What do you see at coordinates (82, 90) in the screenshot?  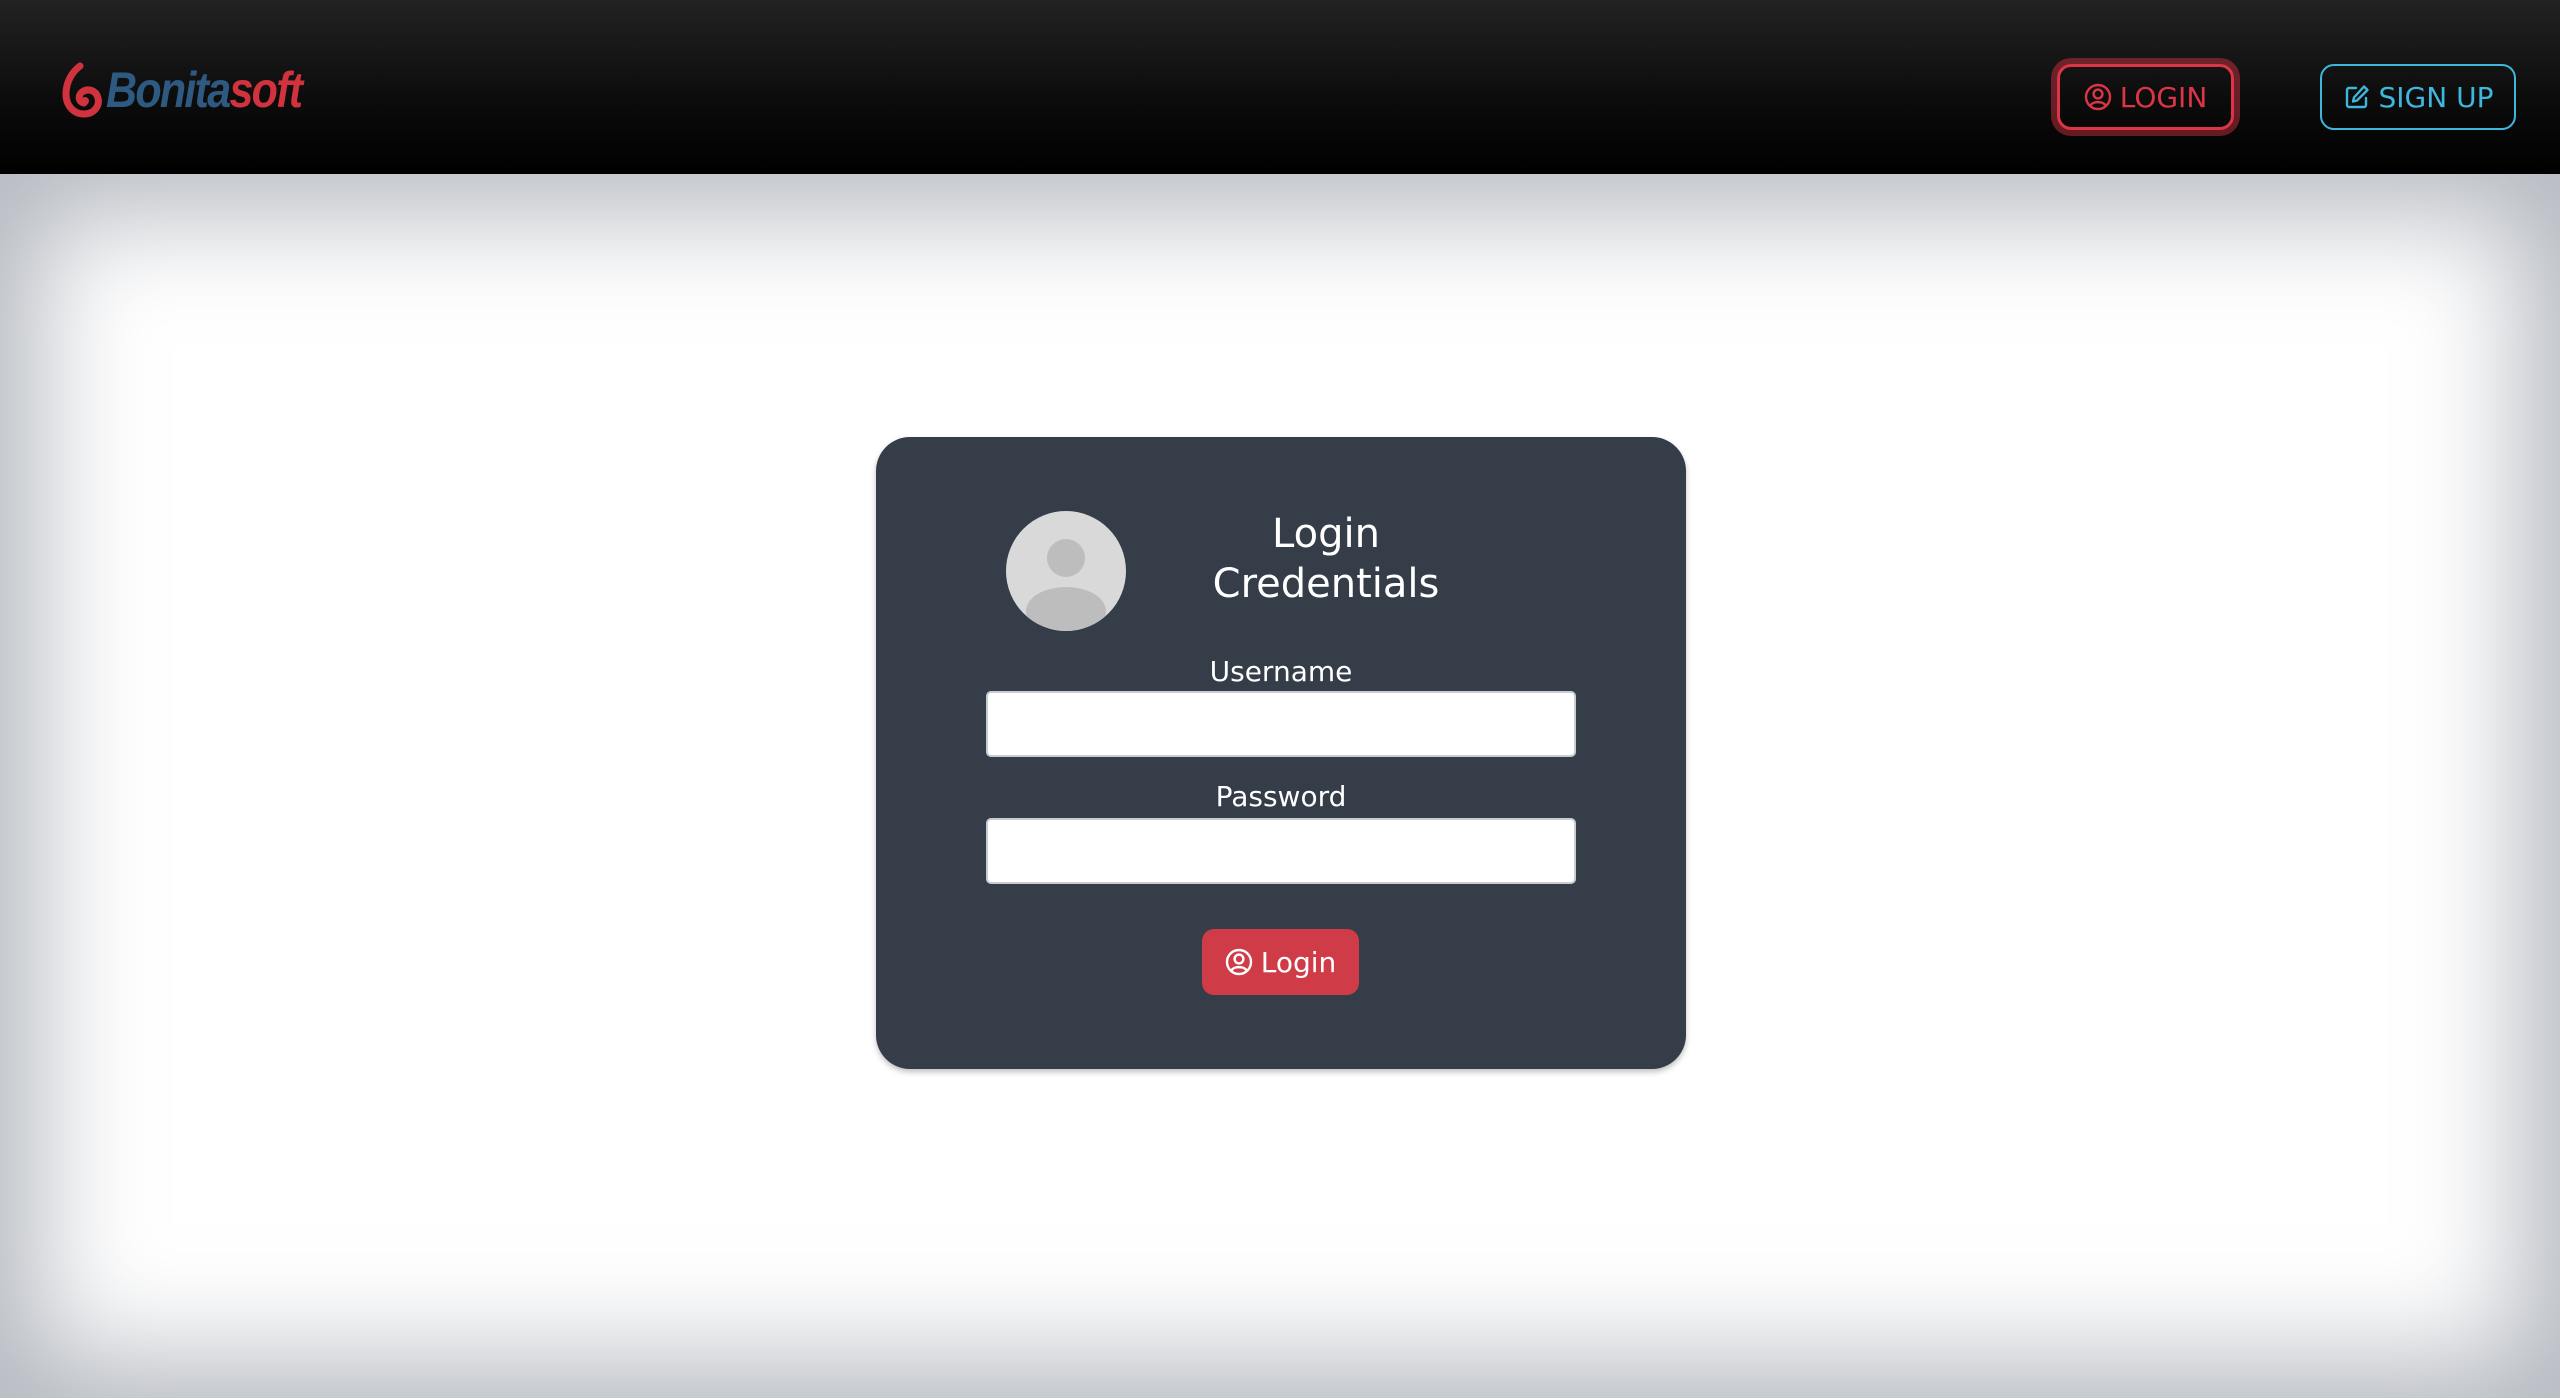 I see `bonitasoft-logo-icon` at bounding box center [82, 90].